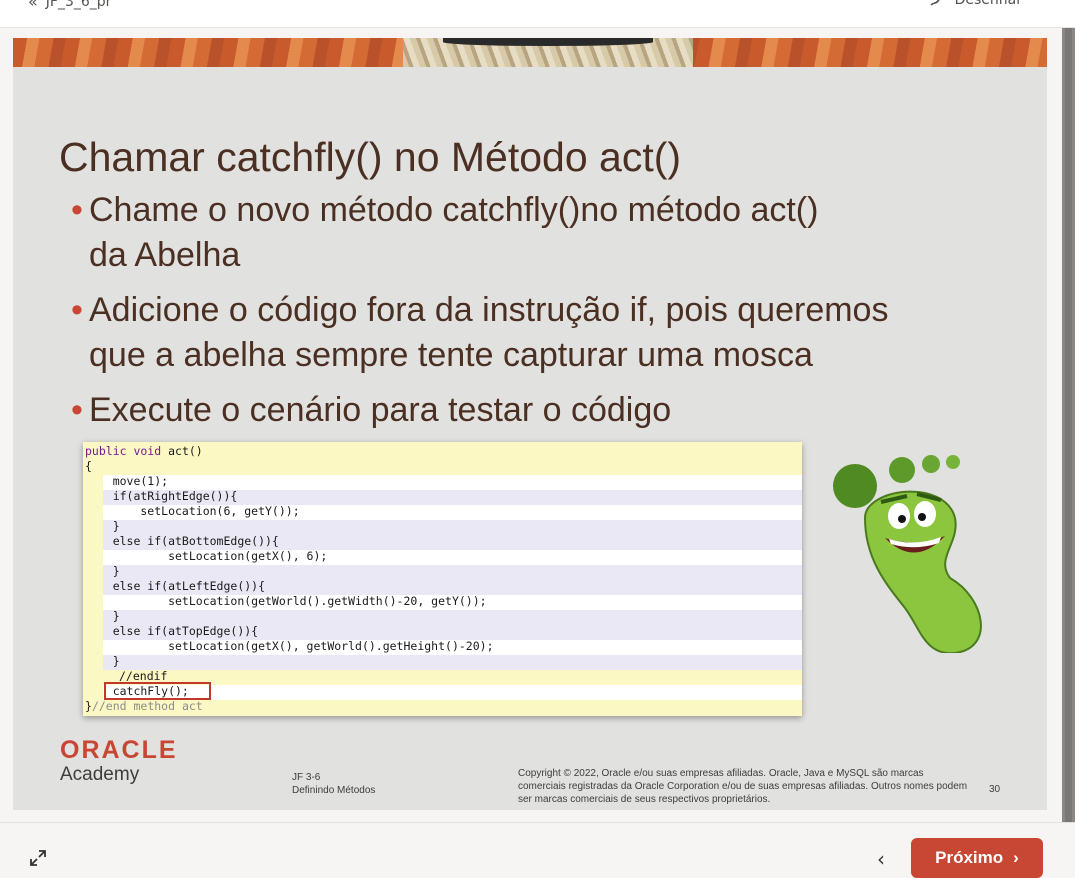 Image resolution: width=1075 pixels, height=878 pixels. Describe the element at coordinates (100, 774) in the screenshot. I see `academy-label: Academy` at that location.